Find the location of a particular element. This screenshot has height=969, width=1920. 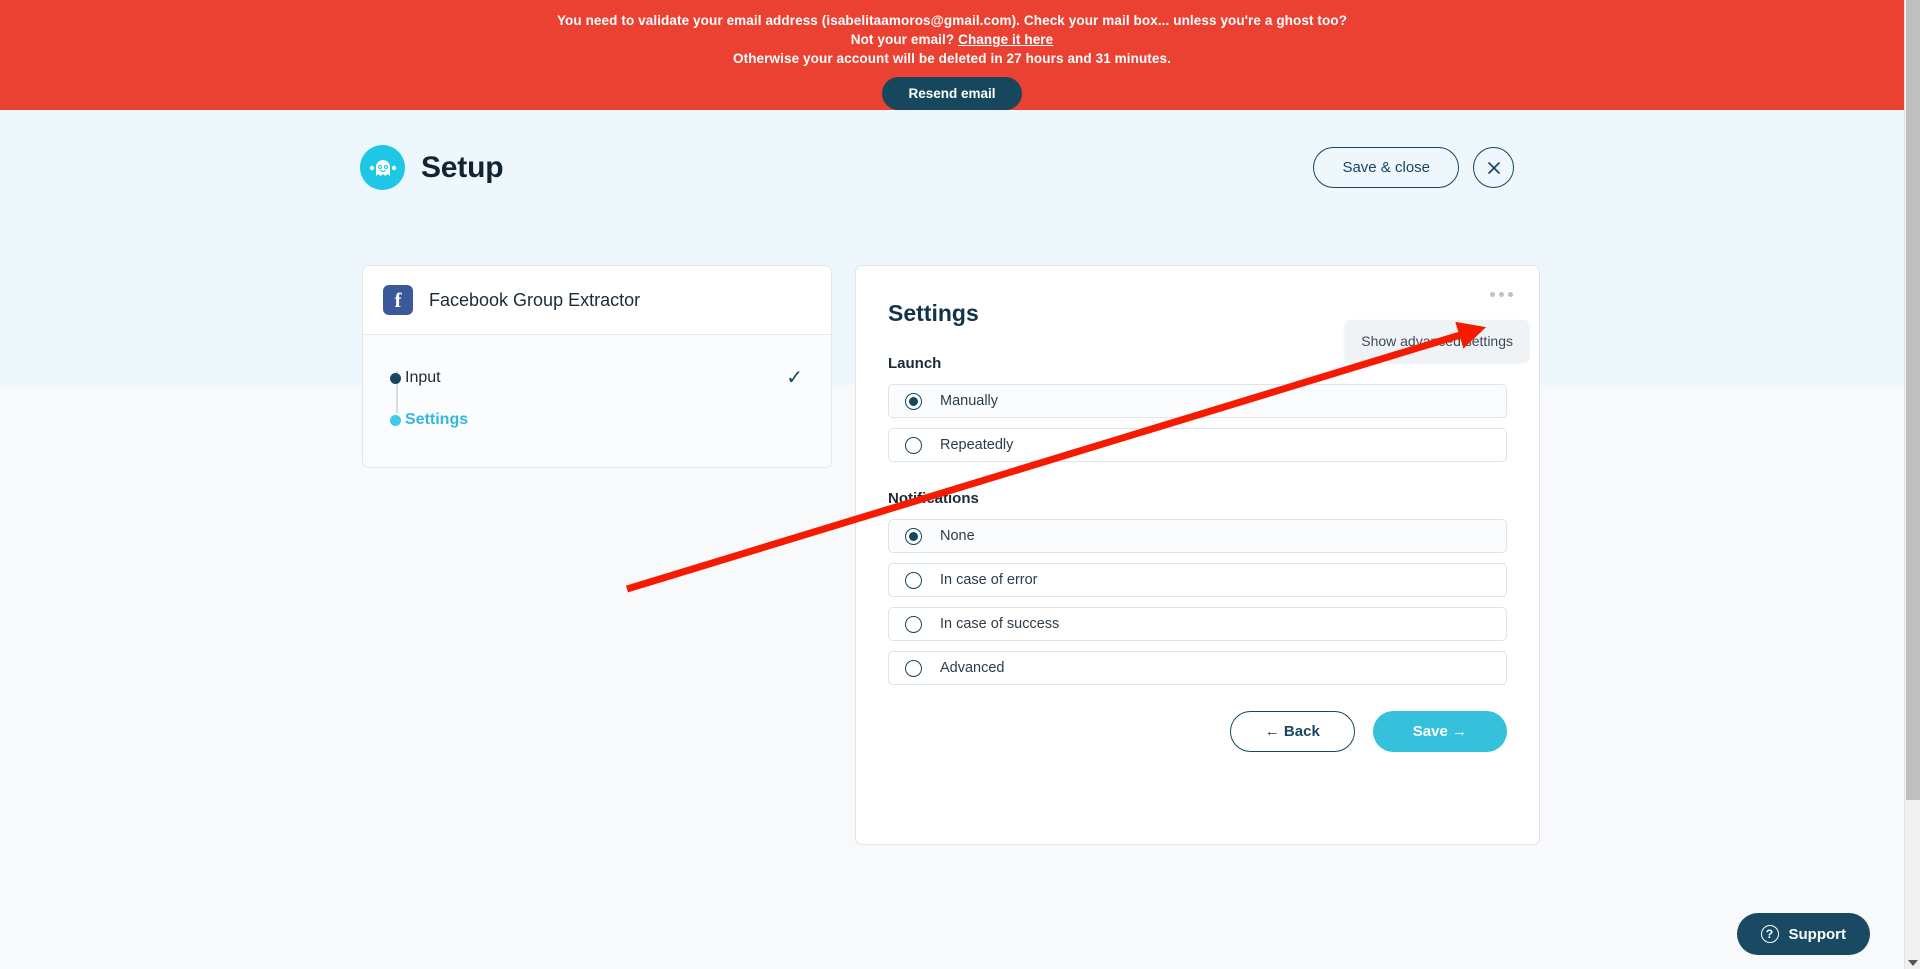

header-actions: Save & close is located at coordinates (1413, 167).